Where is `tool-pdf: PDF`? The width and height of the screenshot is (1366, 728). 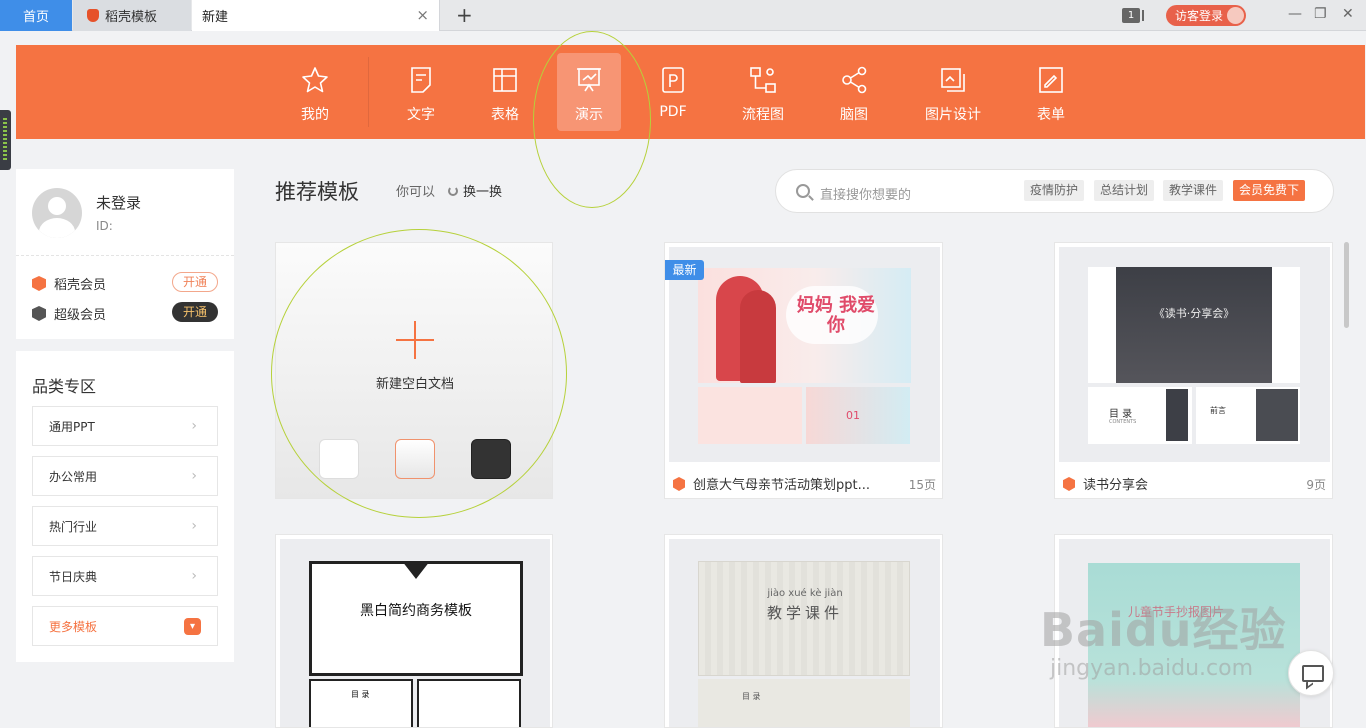
tool-pdf: PDF is located at coordinates (673, 92).